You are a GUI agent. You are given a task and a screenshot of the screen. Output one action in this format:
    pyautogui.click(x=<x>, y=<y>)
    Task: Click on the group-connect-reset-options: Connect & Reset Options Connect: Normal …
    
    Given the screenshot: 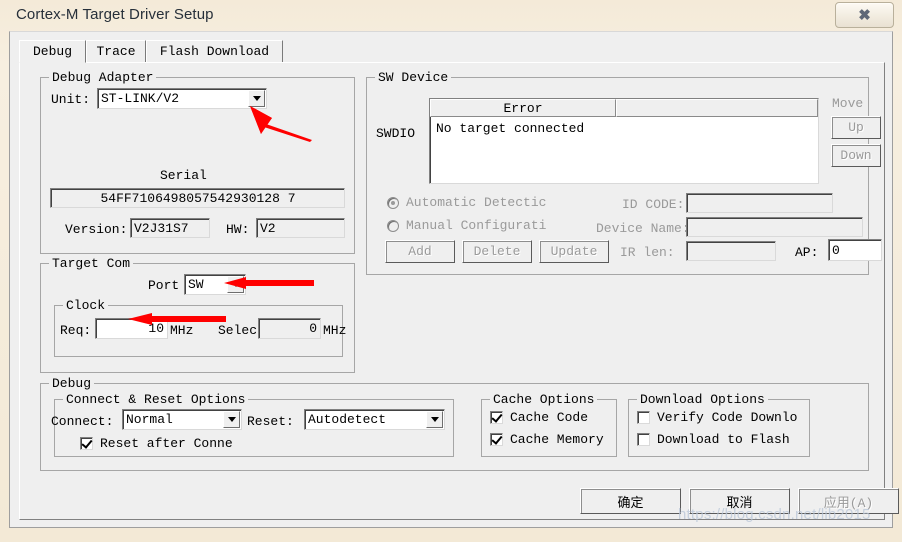 What is the action you would take?
    pyautogui.click(x=252, y=424)
    